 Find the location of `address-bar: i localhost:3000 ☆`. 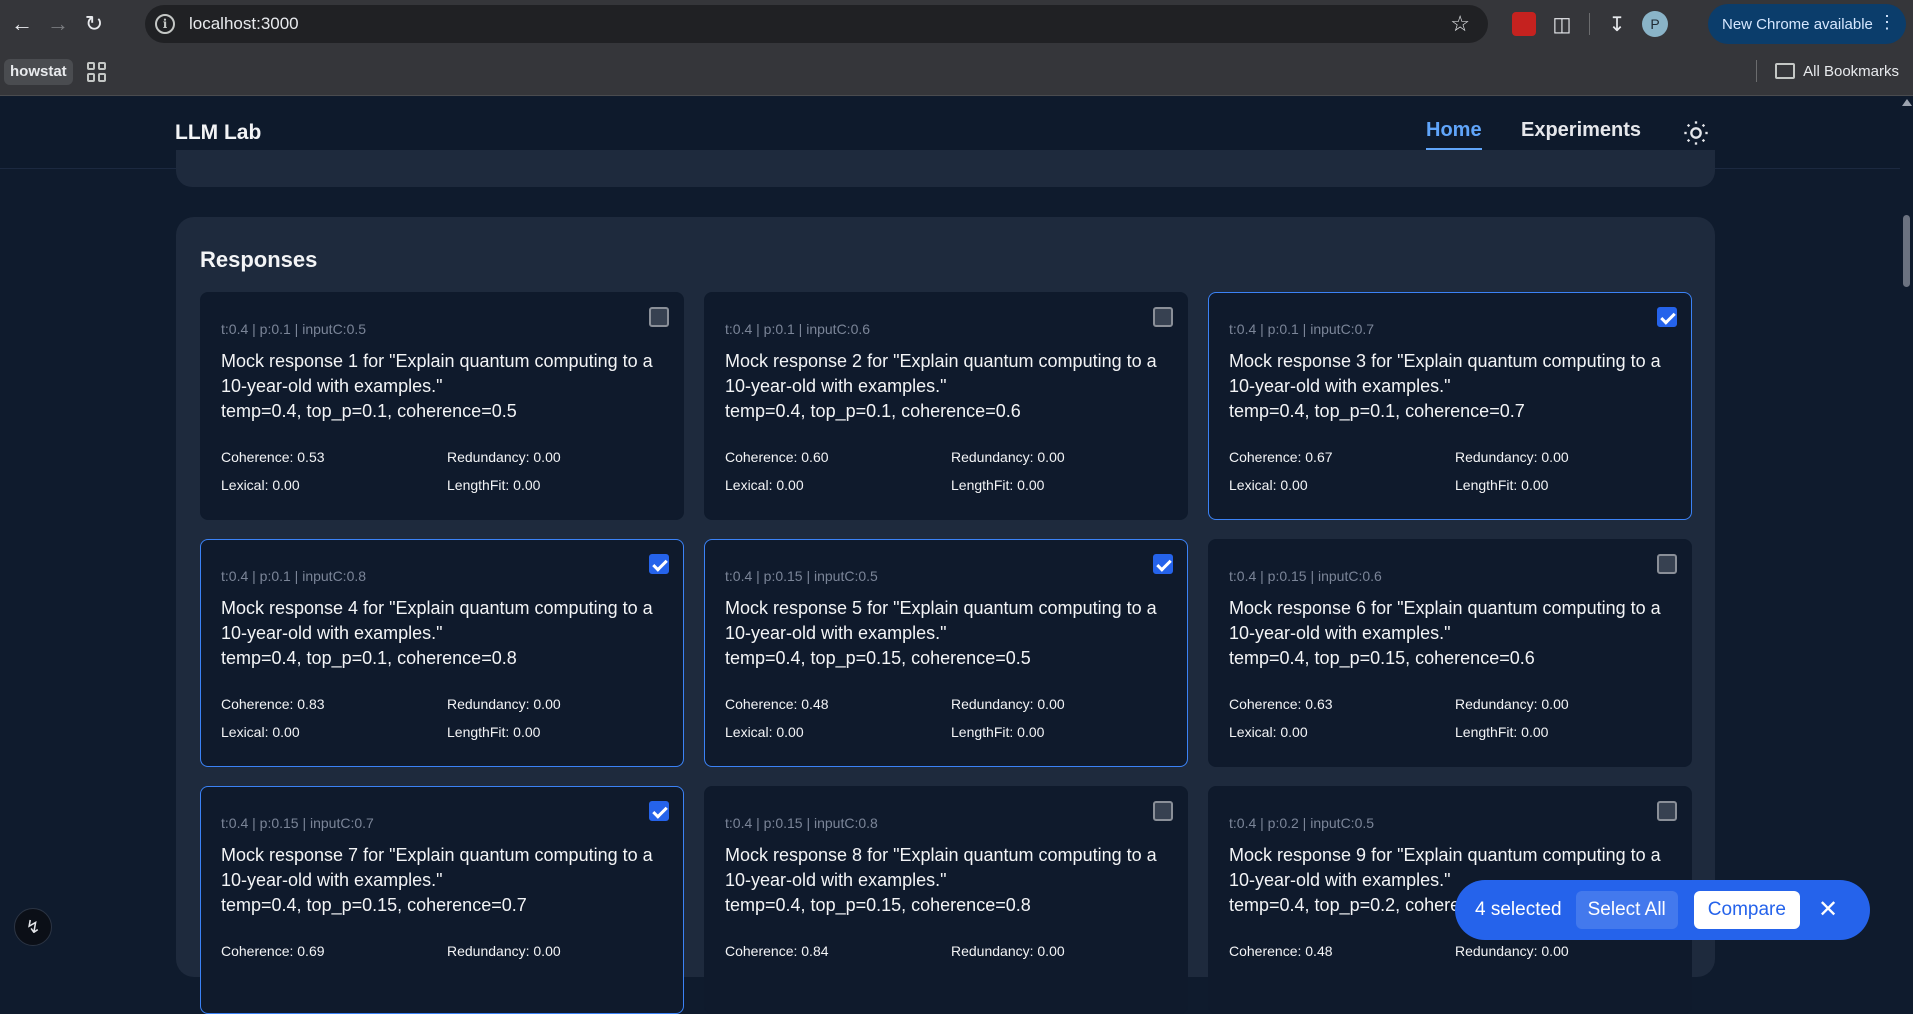

address-bar: i localhost:3000 ☆ is located at coordinates (816, 24).